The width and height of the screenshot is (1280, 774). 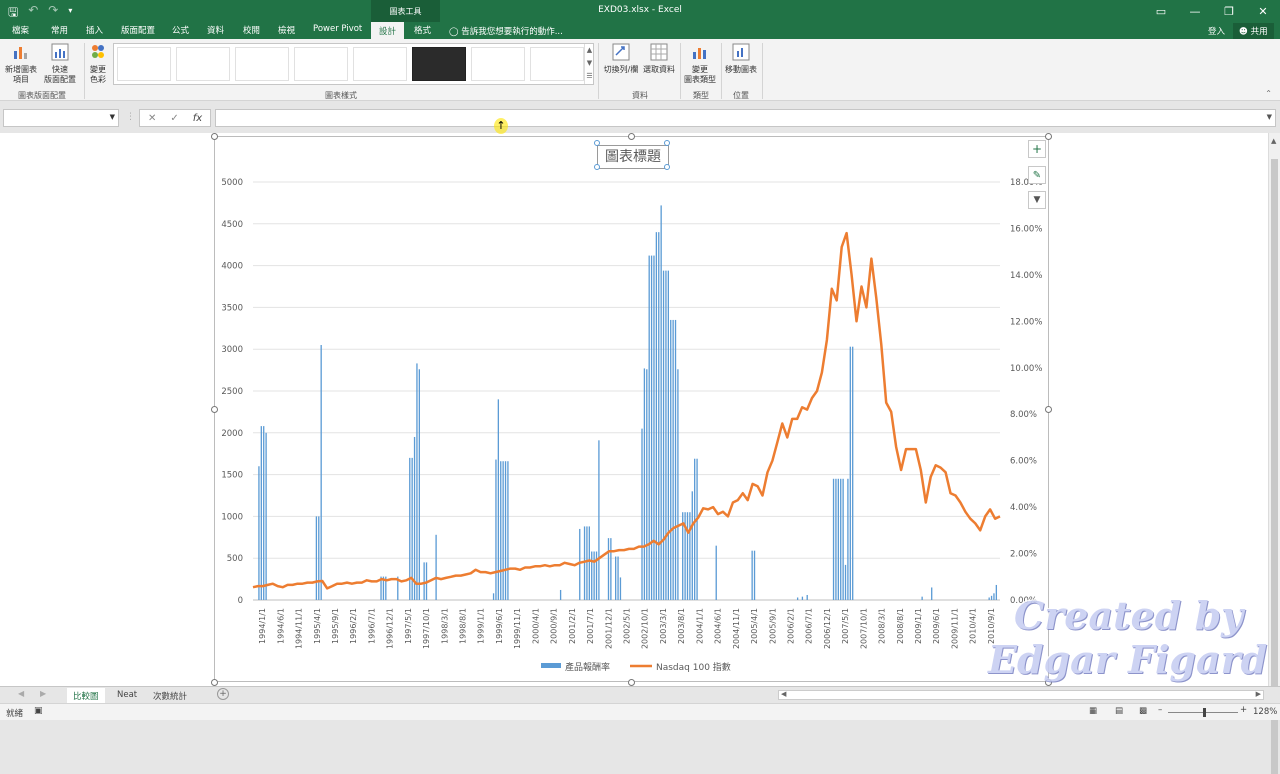 What do you see at coordinates (317, 626) in the screenshot?
I see `x-tick-label: 1995/4/1` at bounding box center [317, 626].